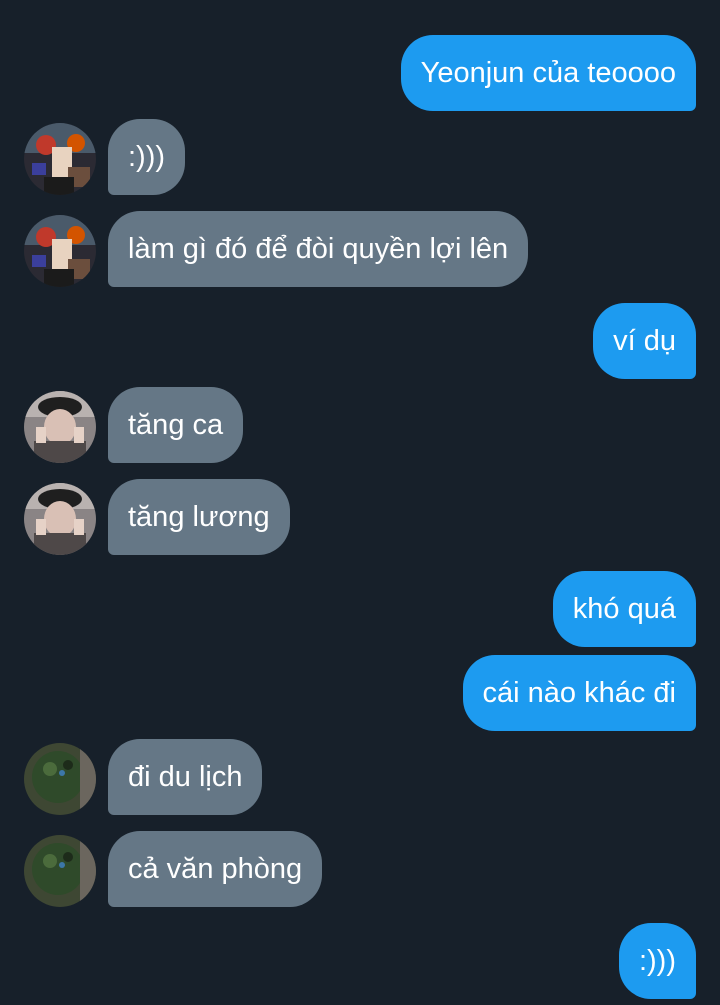  Describe the element at coordinates (624, 609) in the screenshot. I see `message-bubble-outgoing: khó quá` at that location.